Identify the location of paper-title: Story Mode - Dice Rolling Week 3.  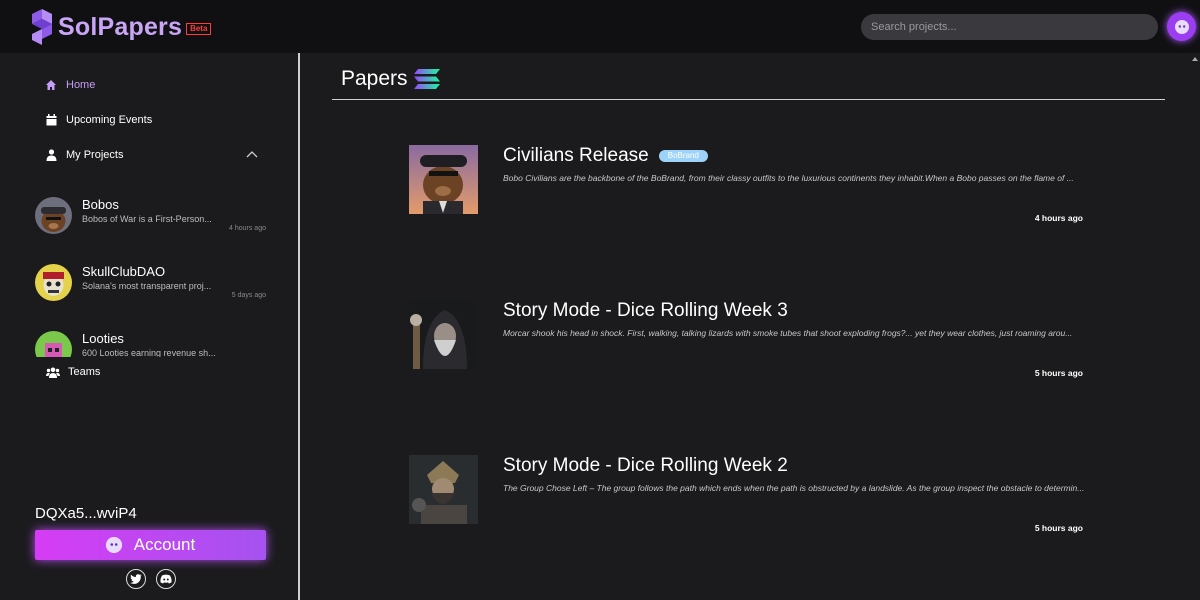
(645, 311).